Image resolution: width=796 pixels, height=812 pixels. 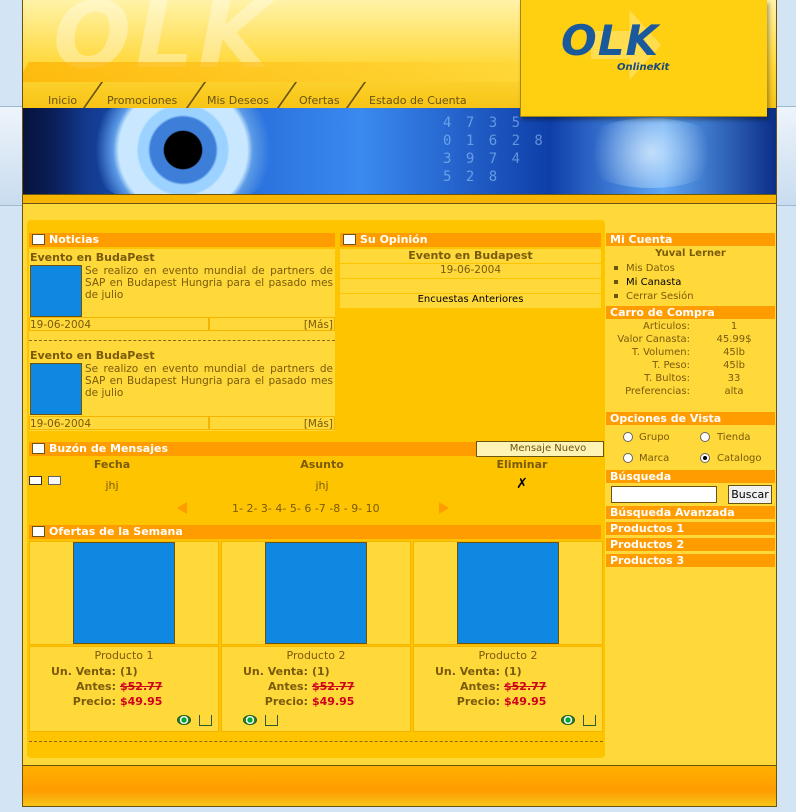 What do you see at coordinates (616, 282) in the screenshot?
I see `bullet-icon` at bounding box center [616, 282].